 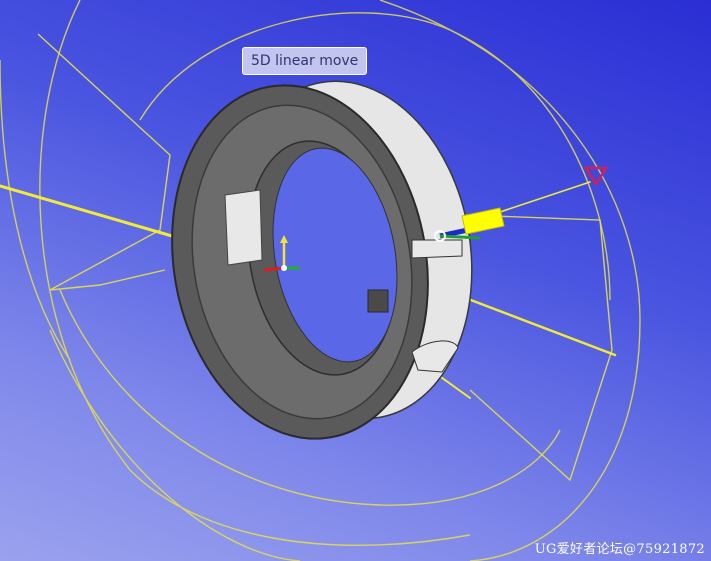 I want to click on slot-bore-notch, so click(x=378, y=301).